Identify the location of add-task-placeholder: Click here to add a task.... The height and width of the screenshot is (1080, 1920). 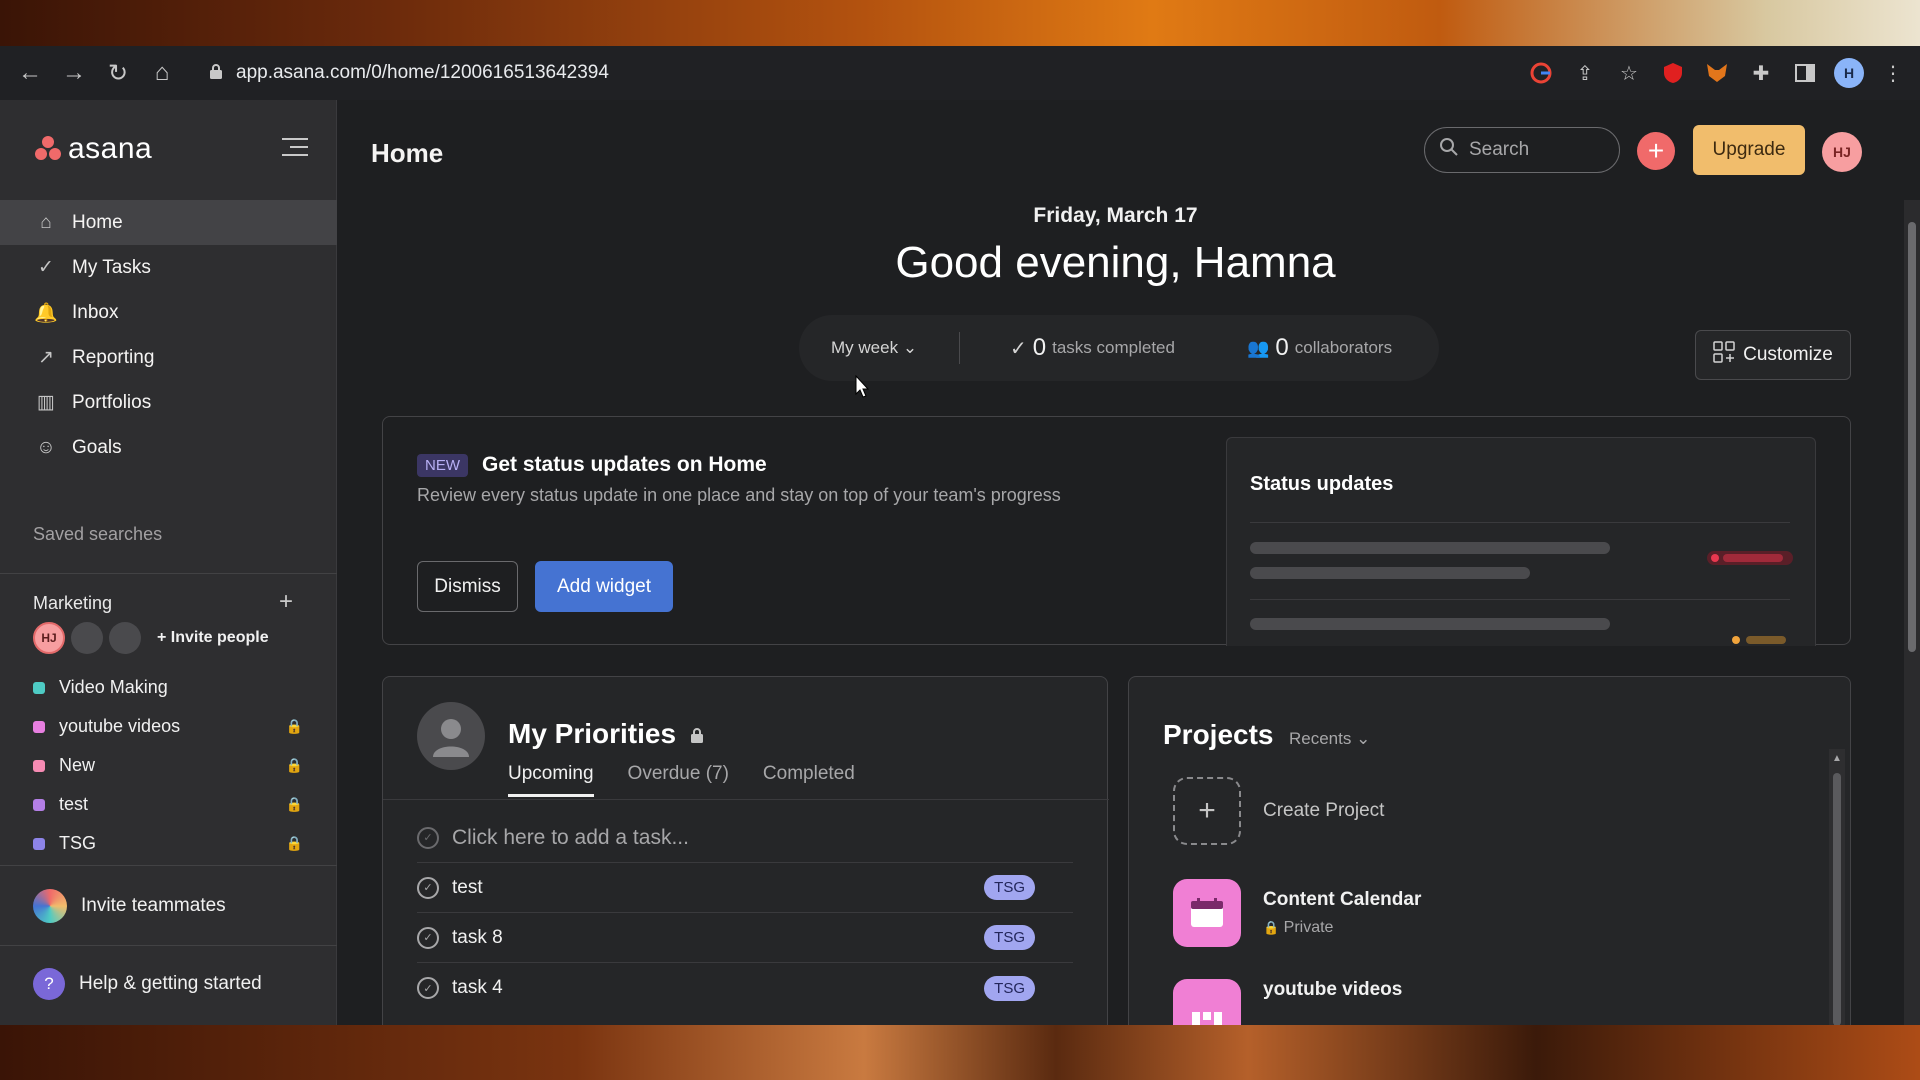
(570, 837).